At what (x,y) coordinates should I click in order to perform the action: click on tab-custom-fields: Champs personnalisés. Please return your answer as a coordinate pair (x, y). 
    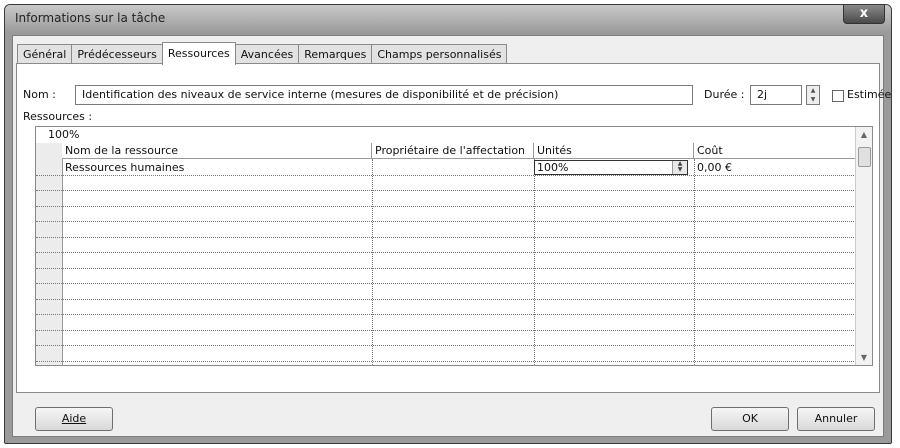
    Looking at the image, I should click on (439, 54).